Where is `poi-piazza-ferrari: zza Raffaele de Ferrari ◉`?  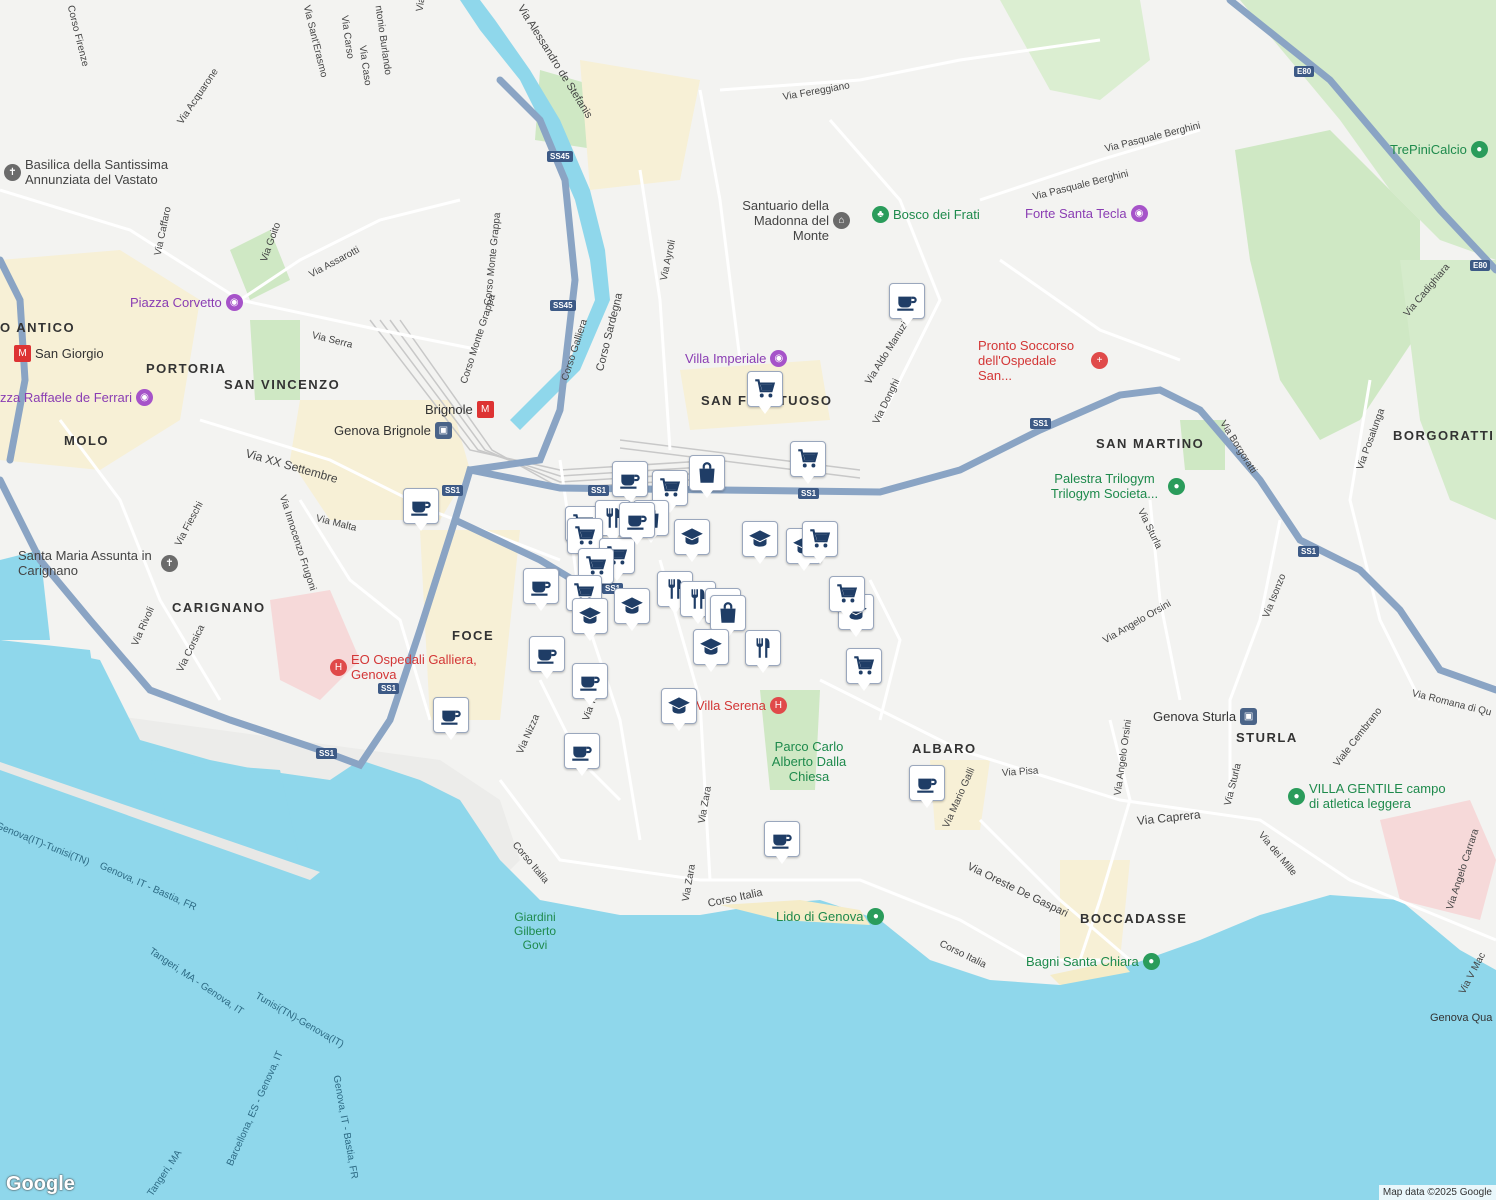
poi-piazza-ferrari: zza Raffaele de Ferrari ◉ is located at coordinates (76, 397).